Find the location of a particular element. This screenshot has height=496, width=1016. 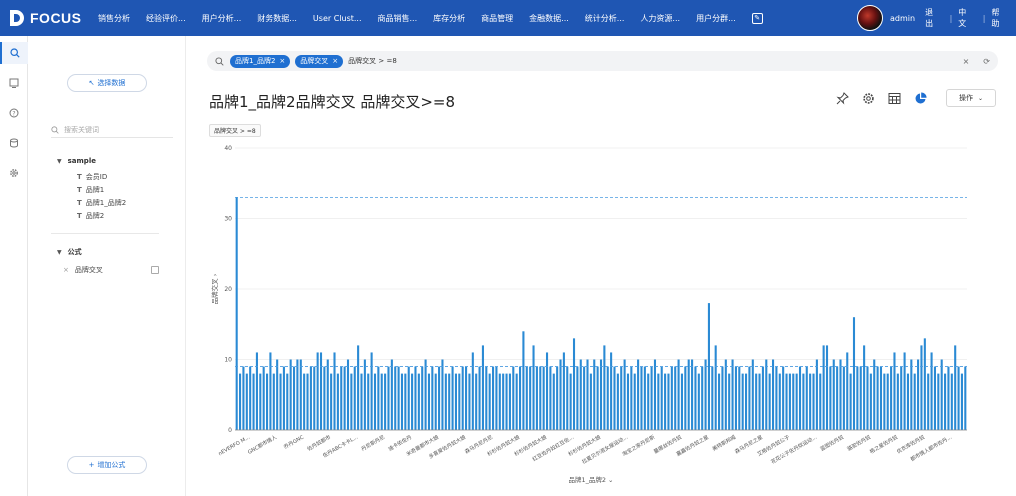

focus-logo: FOCUS is located at coordinates (45, 18).